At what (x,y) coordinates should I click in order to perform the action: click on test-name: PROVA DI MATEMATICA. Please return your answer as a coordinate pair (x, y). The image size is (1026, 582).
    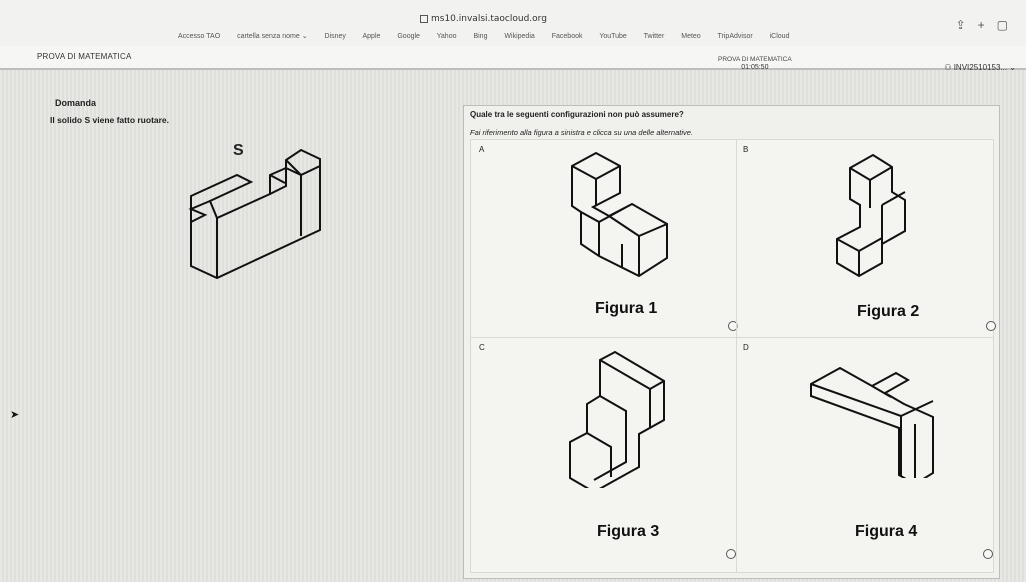
    Looking at the image, I should click on (755, 59).